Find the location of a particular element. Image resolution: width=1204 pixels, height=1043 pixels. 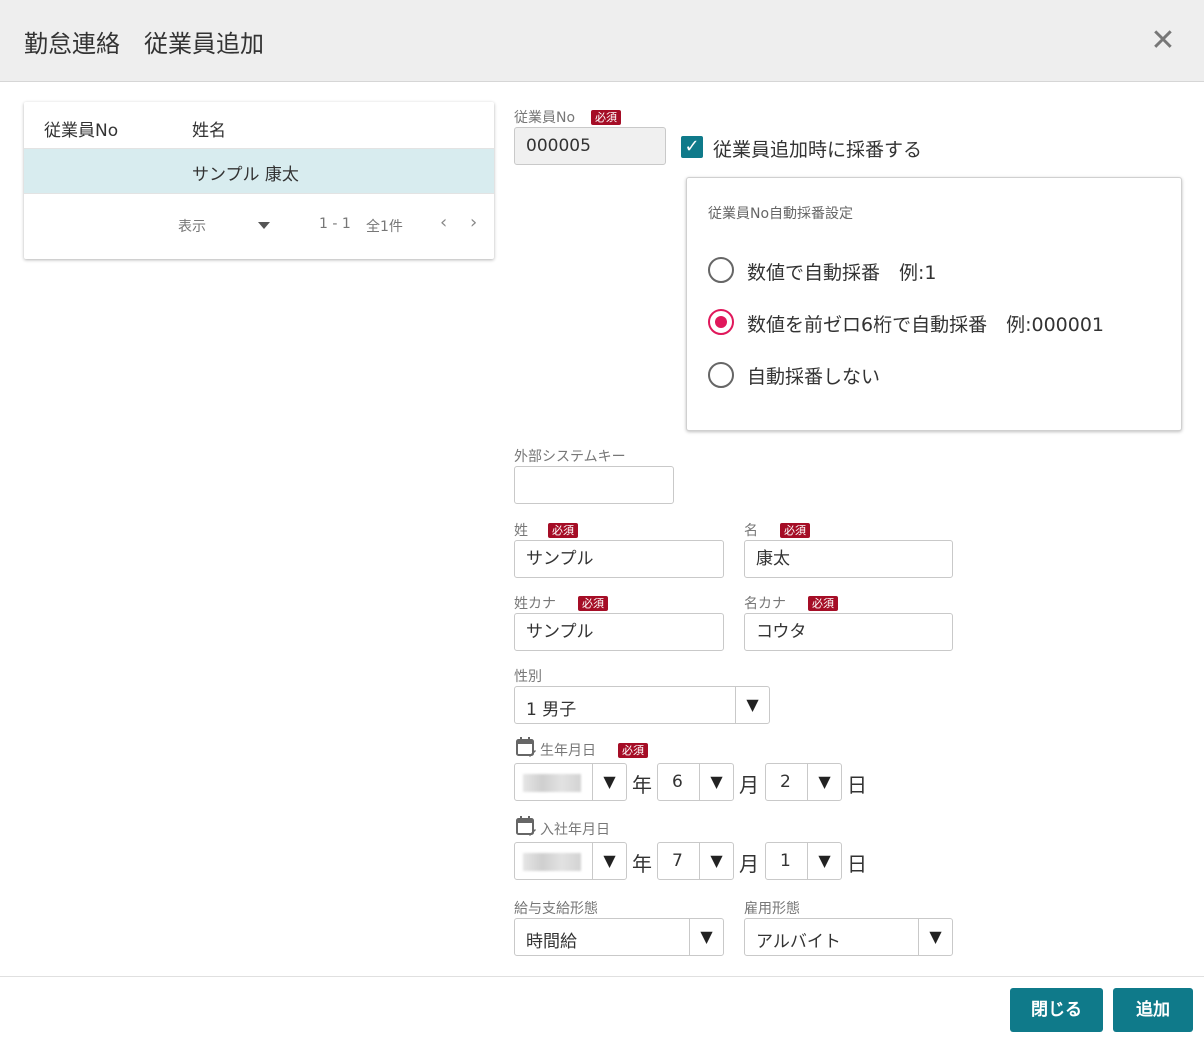

employee-no-field: 000005 is located at coordinates (590, 146).